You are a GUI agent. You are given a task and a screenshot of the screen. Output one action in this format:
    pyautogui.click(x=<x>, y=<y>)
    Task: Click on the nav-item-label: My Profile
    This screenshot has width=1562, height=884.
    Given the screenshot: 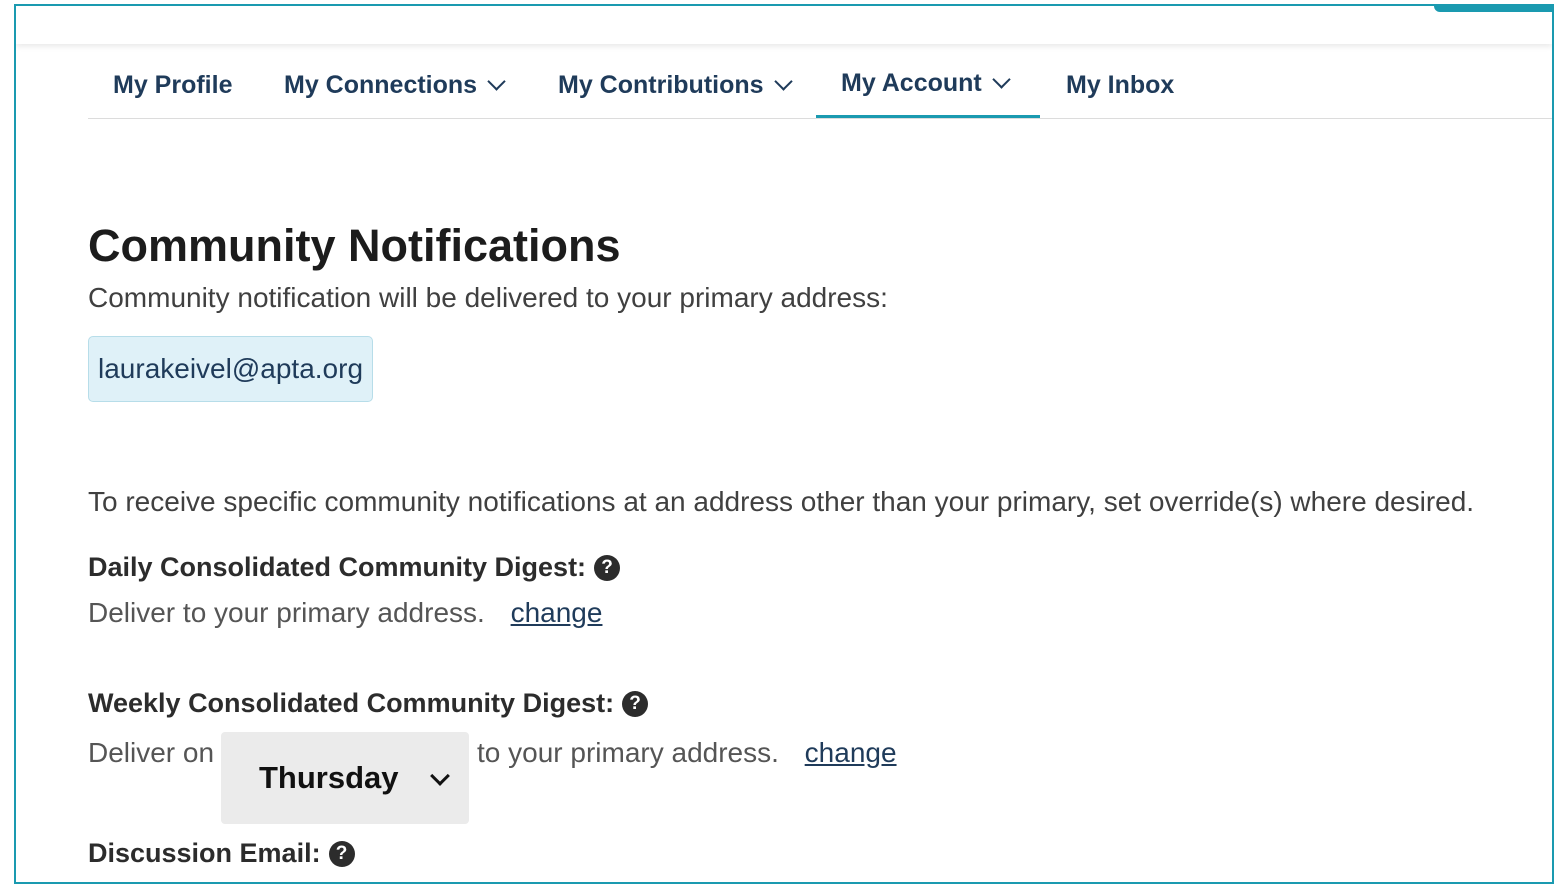 What is the action you would take?
    pyautogui.click(x=173, y=84)
    